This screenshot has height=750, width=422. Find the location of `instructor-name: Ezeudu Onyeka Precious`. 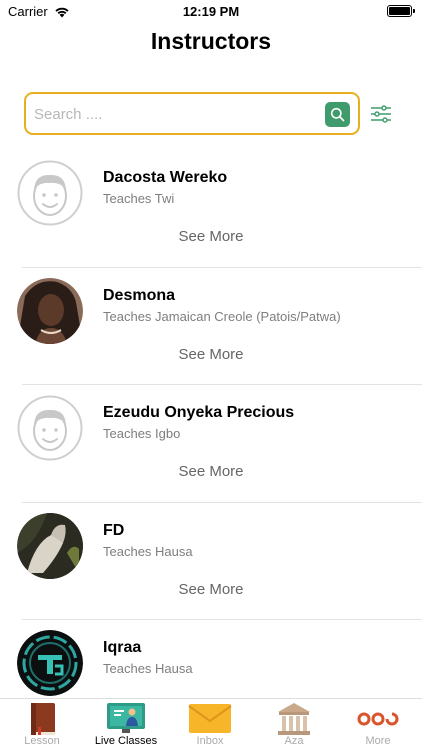

instructor-name: Ezeudu Onyeka Precious is located at coordinates (199, 412).